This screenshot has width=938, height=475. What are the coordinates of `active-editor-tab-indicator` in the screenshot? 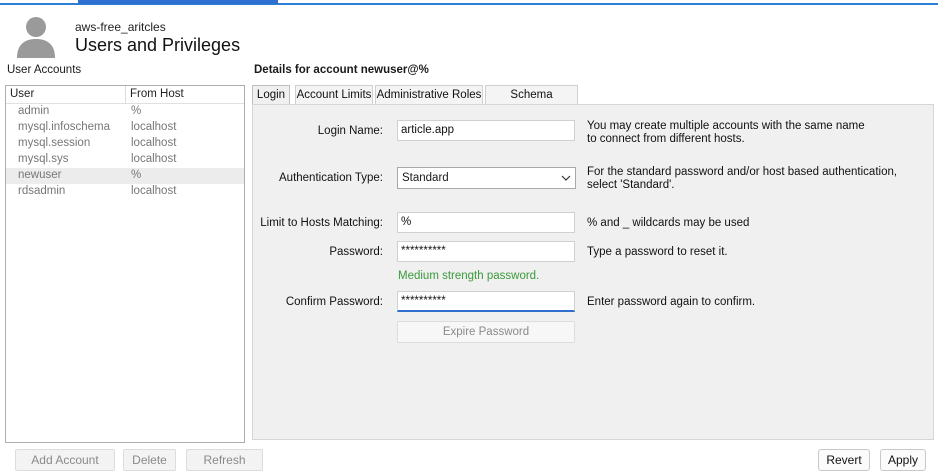 It's located at (178, 2).